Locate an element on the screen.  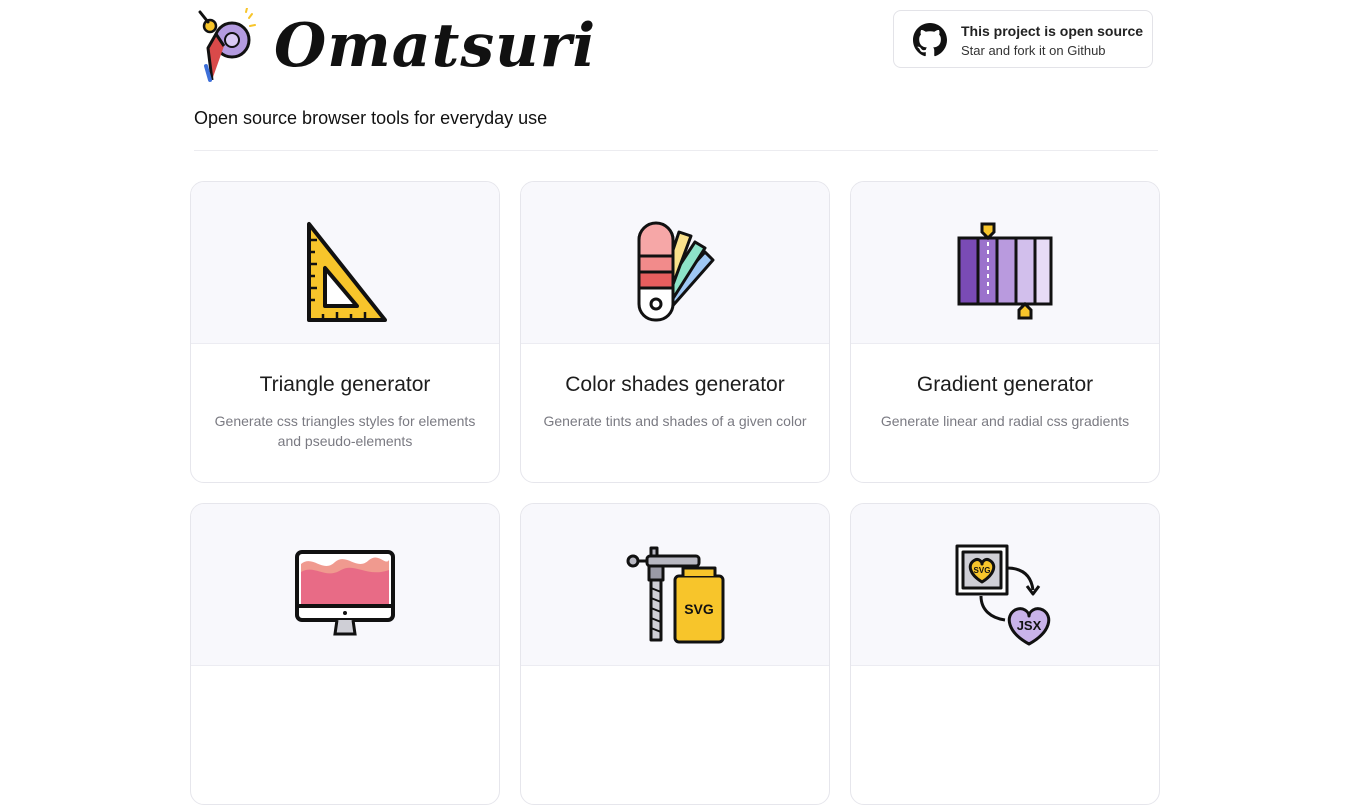
monitor-waves-icon is located at coordinates (345, 593).